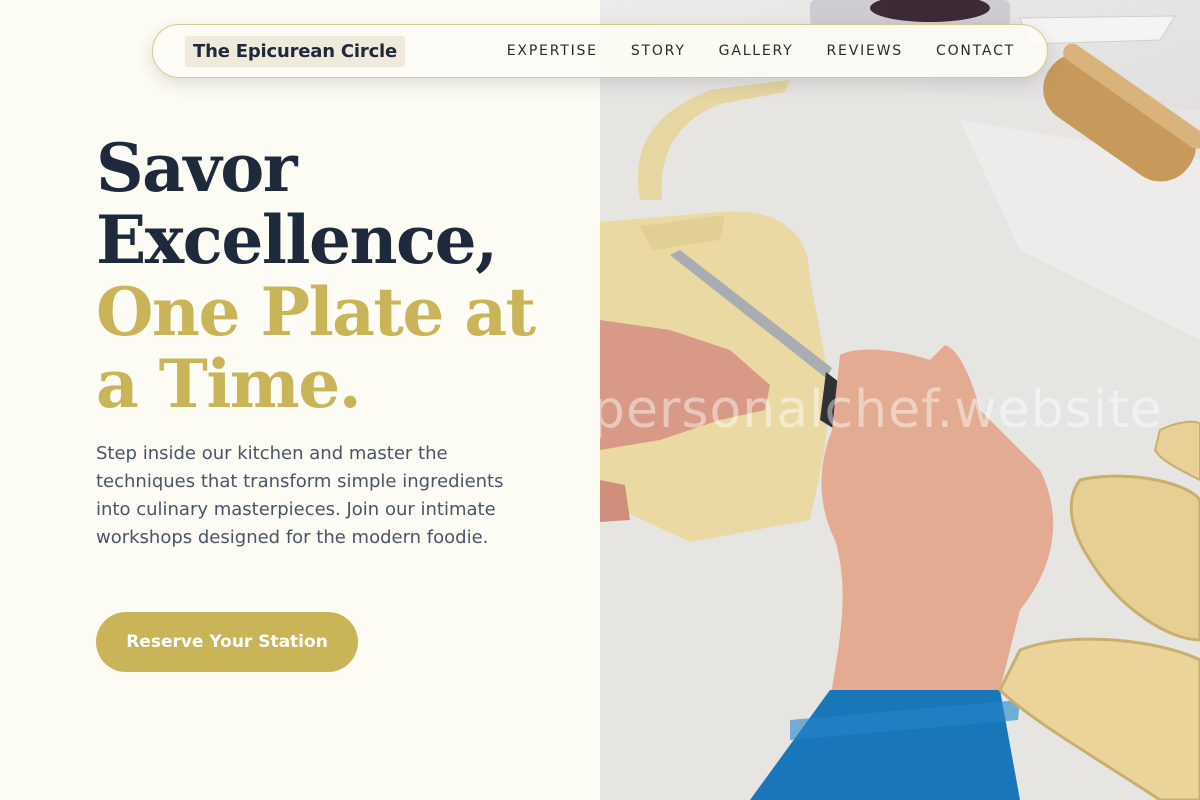  Describe the element at coordinates (227, 642) in the screenshot. I see `reserve-station-button: Reserve Your Station` at that location.